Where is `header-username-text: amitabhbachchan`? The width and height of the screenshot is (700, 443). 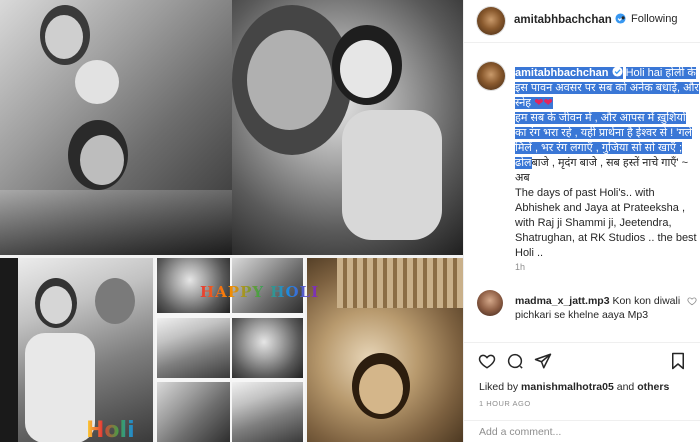 header-username-text: amitabhbachchan is located at coordinates (563, 20).